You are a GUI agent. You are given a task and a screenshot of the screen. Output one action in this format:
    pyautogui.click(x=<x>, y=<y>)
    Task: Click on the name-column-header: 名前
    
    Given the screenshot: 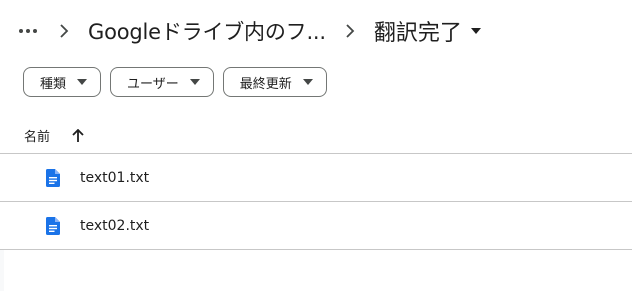 What is the action you would take?
    pyautogui.click(x=37, y=135)
    